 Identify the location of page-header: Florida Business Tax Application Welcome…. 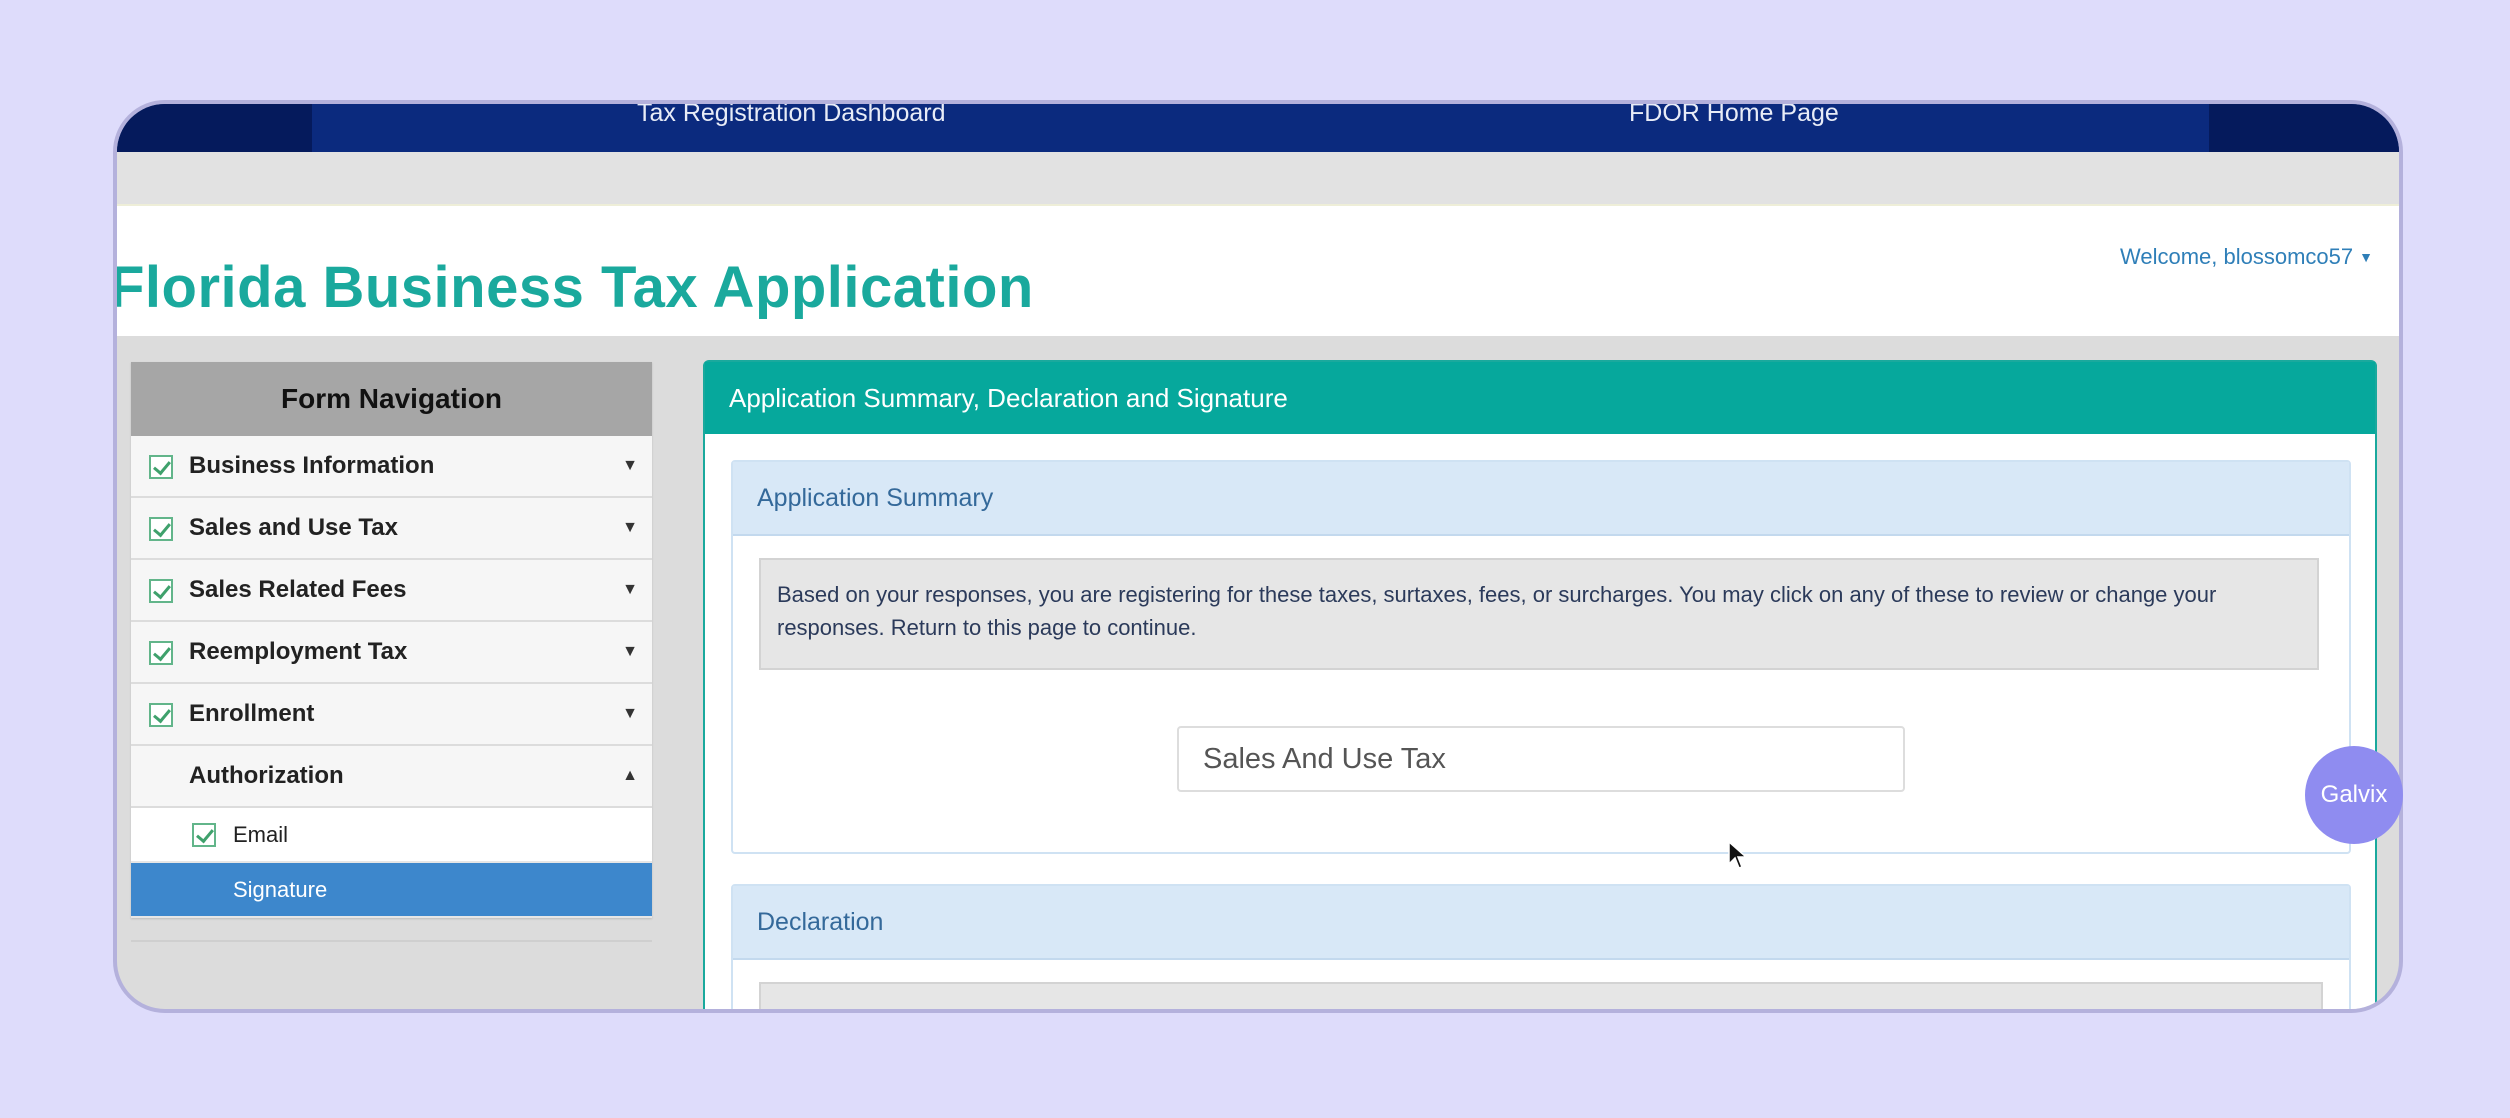
(1258, 271).